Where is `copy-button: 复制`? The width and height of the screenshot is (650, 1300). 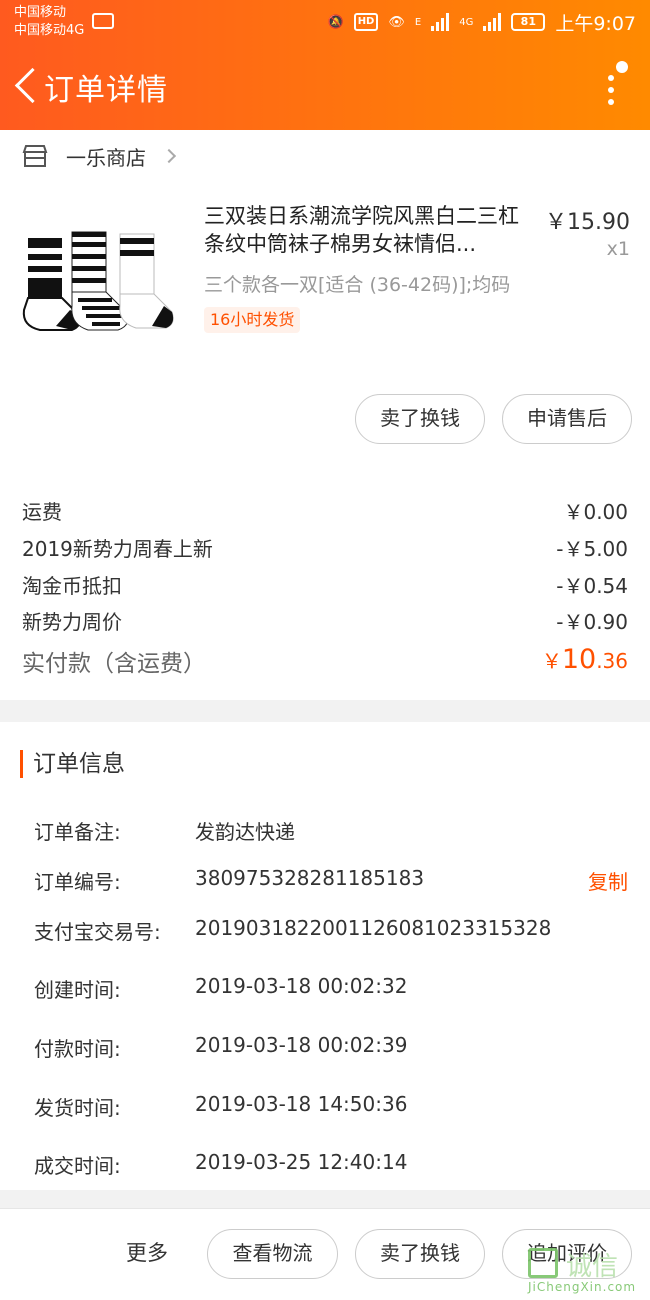
copy-button: 复制 is located at coordinates (608, 880).